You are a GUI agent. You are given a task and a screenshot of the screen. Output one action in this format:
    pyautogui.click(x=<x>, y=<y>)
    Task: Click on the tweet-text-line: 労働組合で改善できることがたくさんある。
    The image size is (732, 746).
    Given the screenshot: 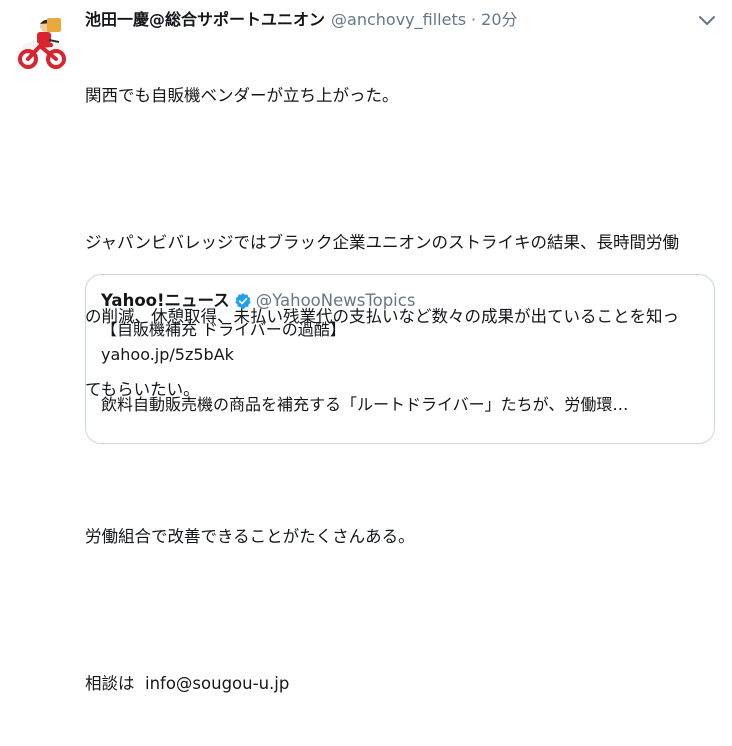 What is the action you would take?
    pyautogui.click(x=250, y=536)
    